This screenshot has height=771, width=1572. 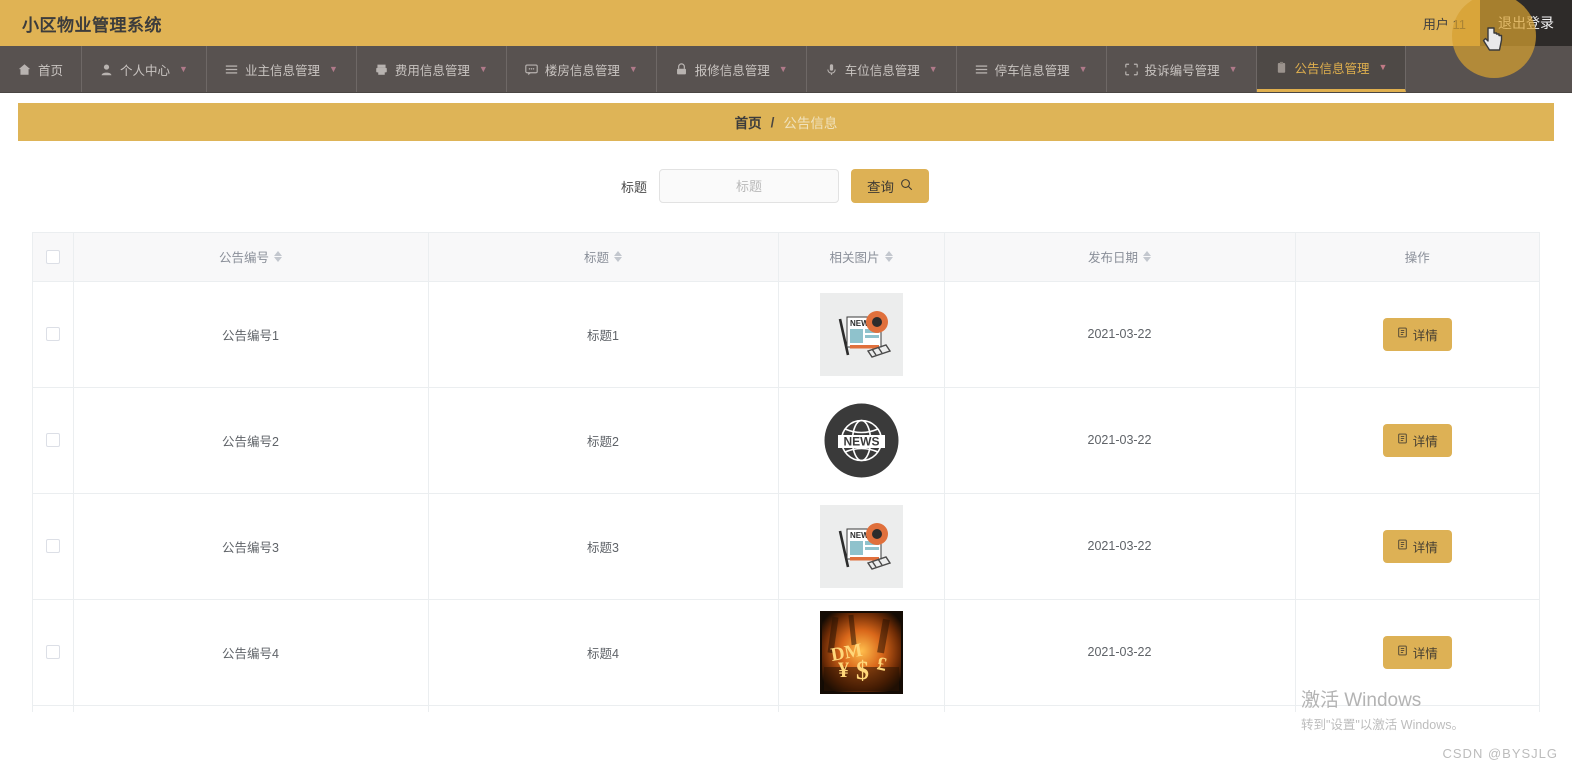 I want to click on nav-item-parking-space-info: 车位信息管理 ▼, so click(x=882, y=69).